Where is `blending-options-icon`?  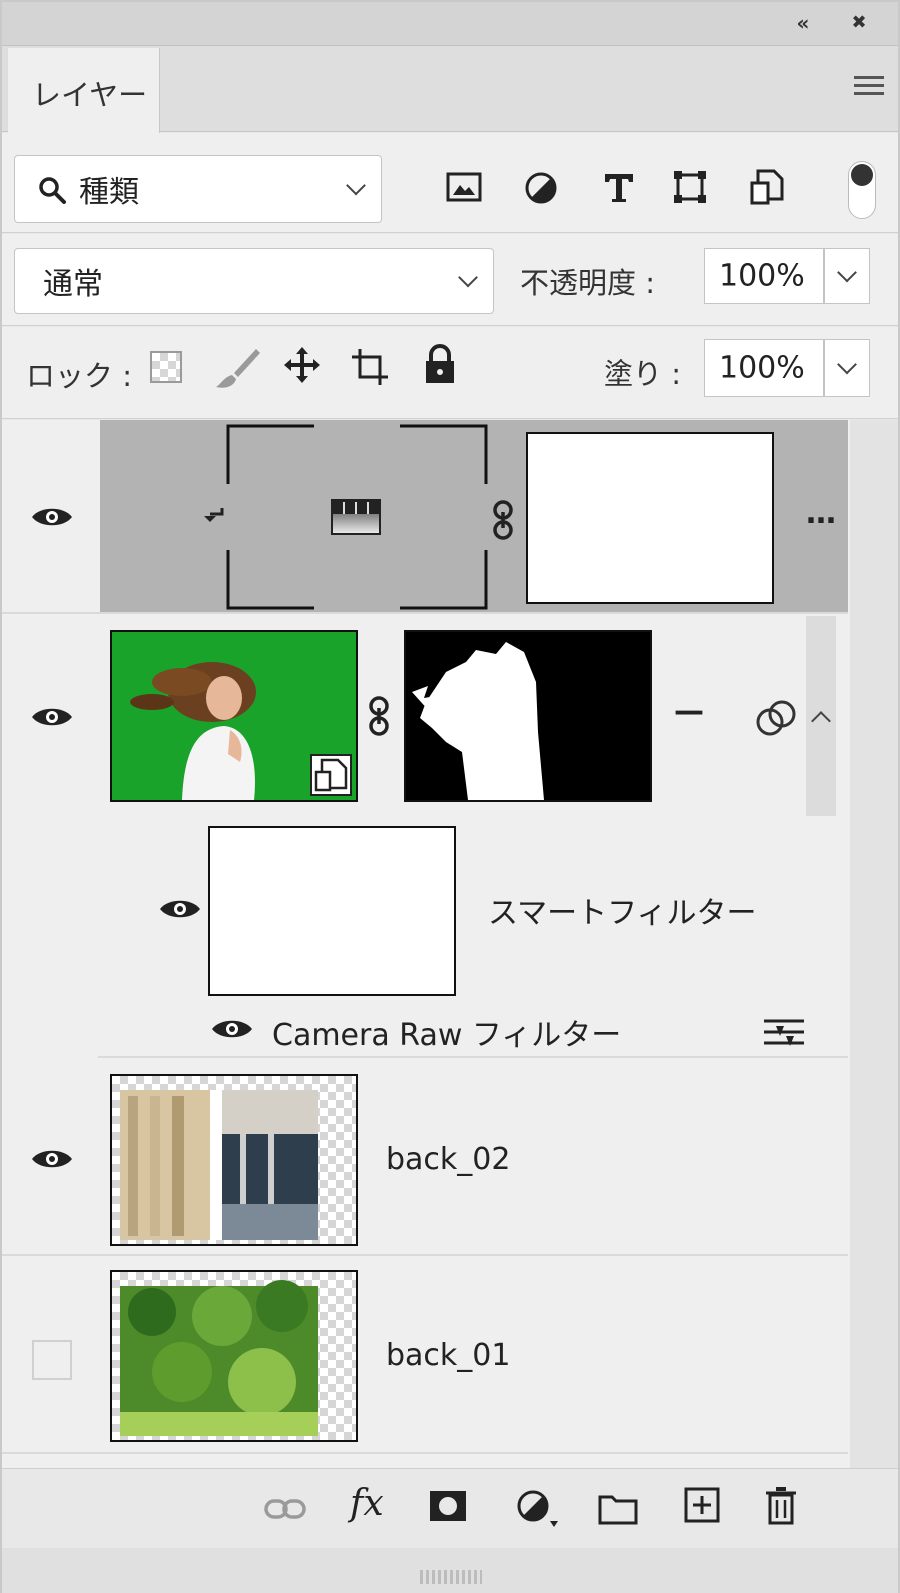 blending-options-icon is located at coordinates (776, 718).